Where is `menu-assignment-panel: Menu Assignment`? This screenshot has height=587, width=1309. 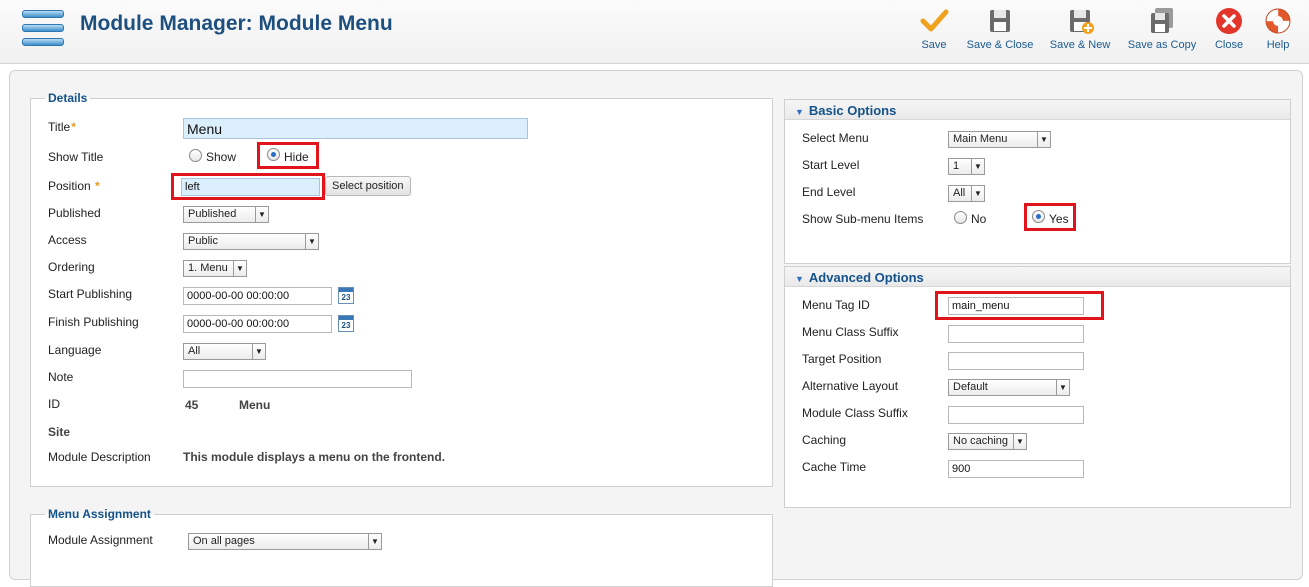 menu-assignment-panel: Menu Assignment is located at coordinates (401, 547).